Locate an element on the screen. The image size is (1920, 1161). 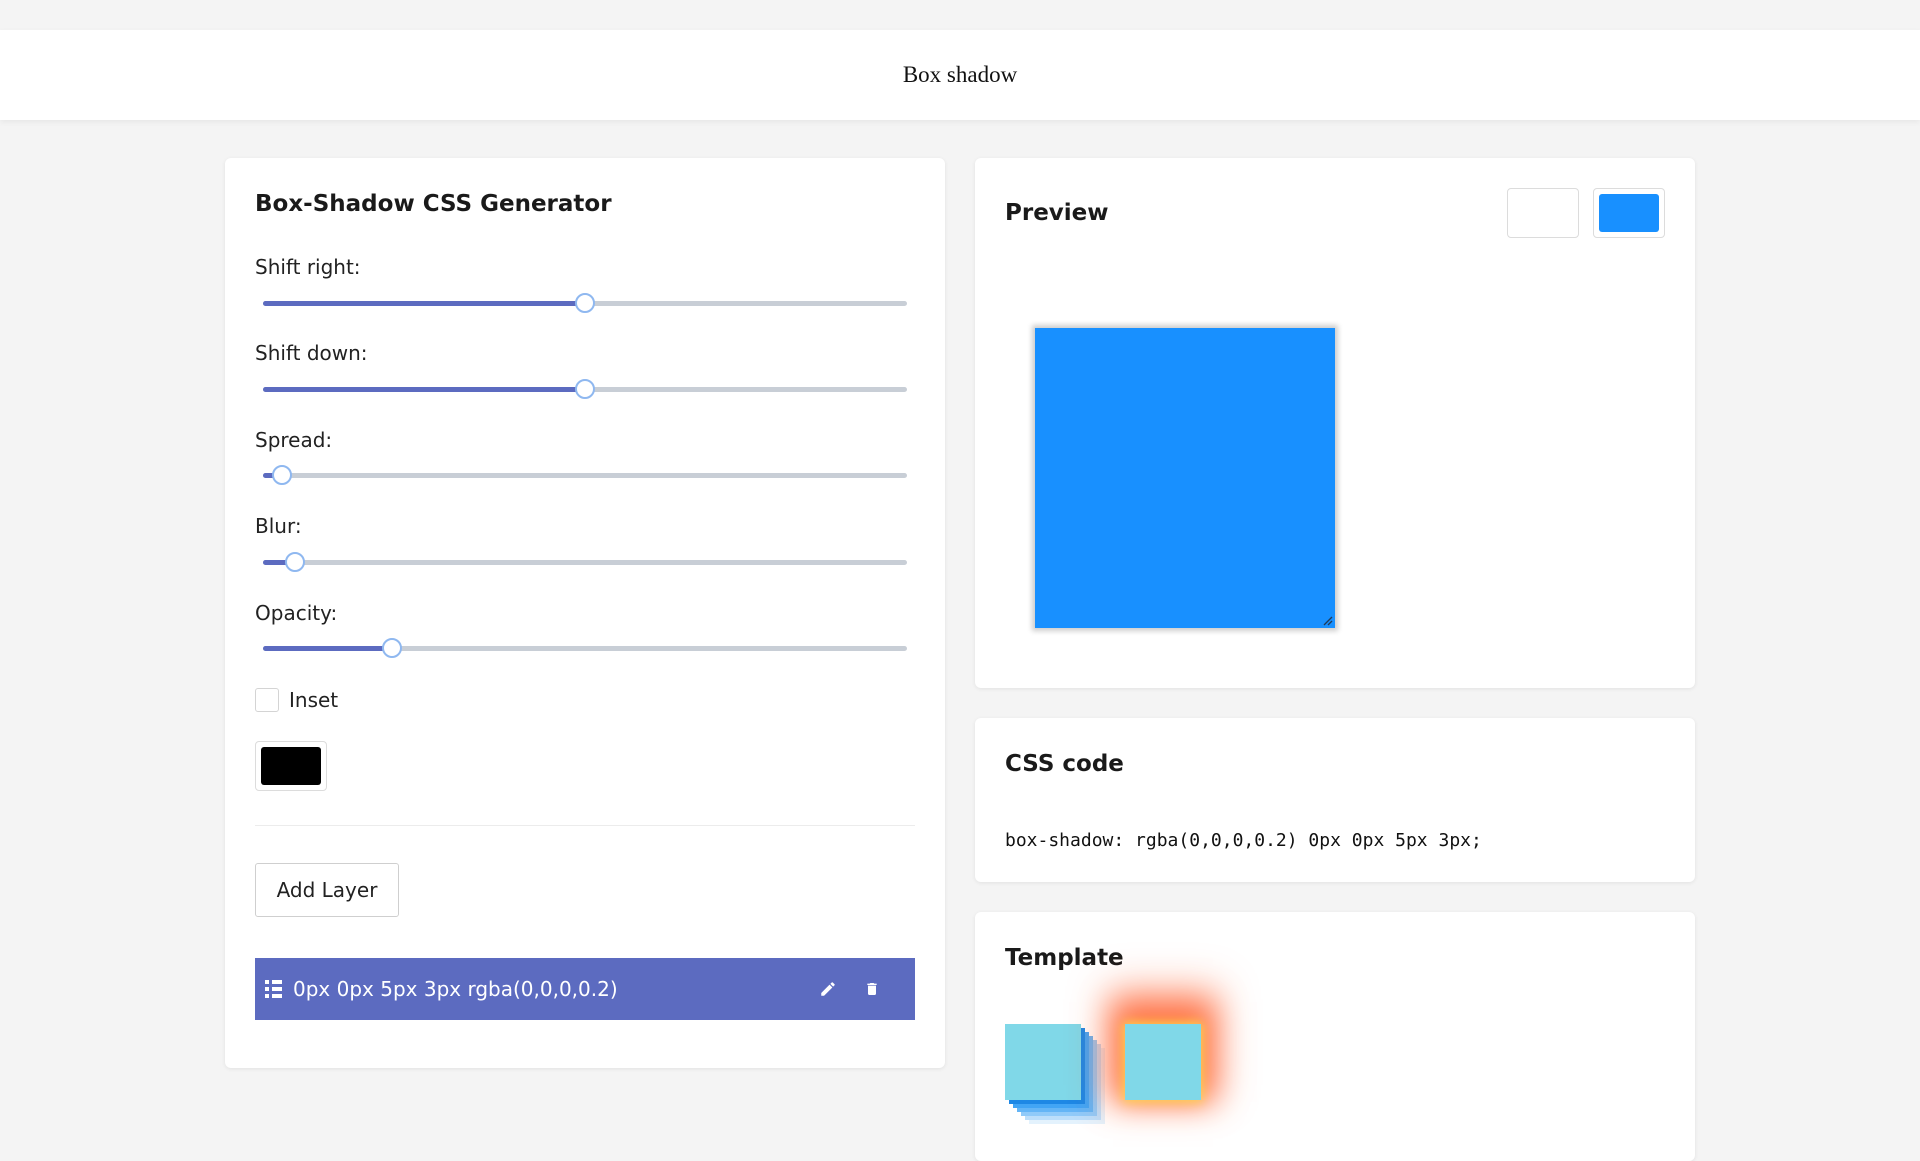
delete-icon is located at coordinates (872, 989).